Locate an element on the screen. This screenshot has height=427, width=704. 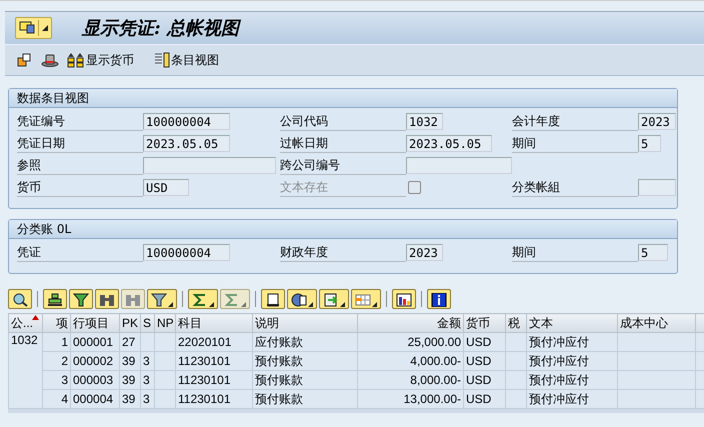
table-cell: 13,000.00- is located at coordinates (411, 399).